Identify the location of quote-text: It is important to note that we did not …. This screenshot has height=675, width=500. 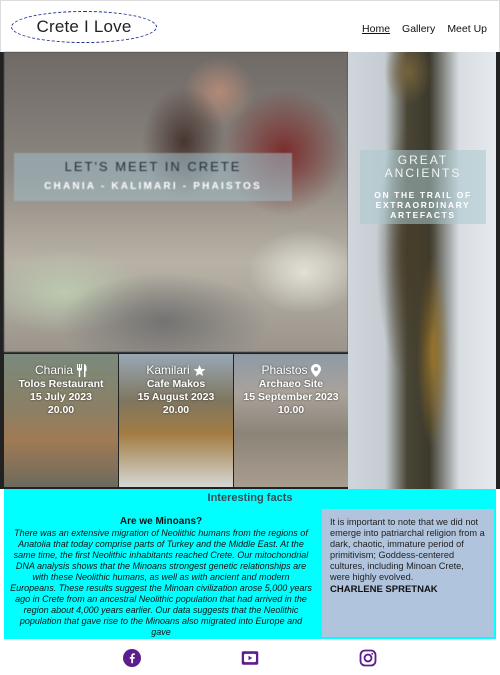
(407, 549).